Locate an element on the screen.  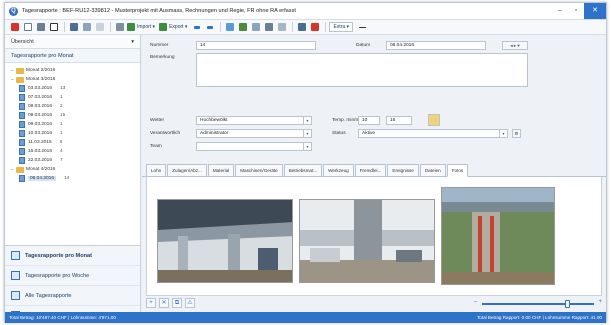
datum-field: 06.04.2016 is located at coordinates (436, 45).